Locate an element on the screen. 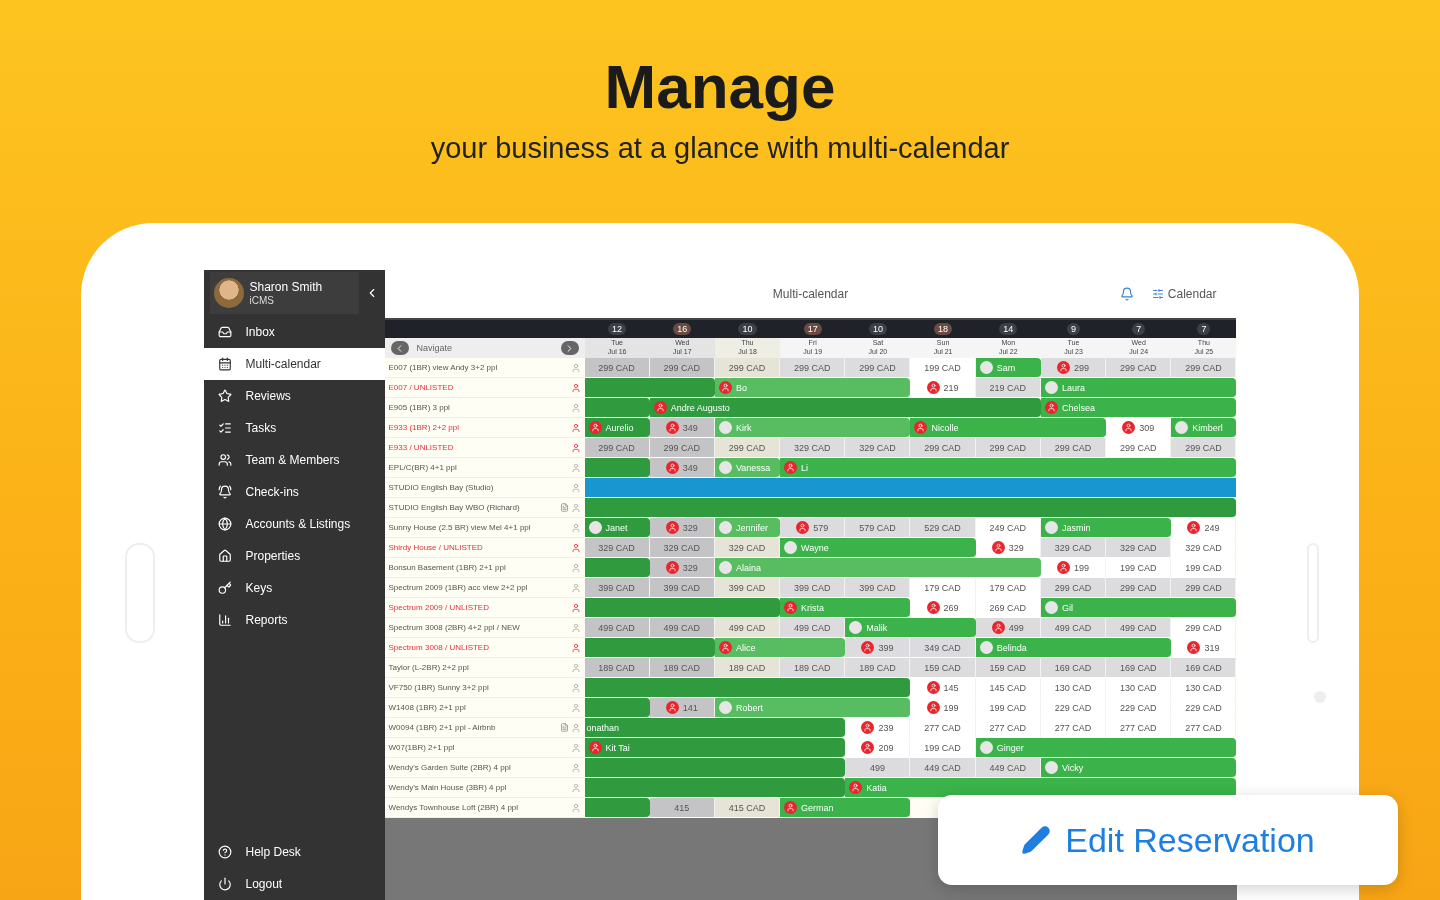 The image size is (1440, 900). listing-name: Spectrum 2009 (1BR) acc view 2+2 ppl is located at coordinates (478, 587).